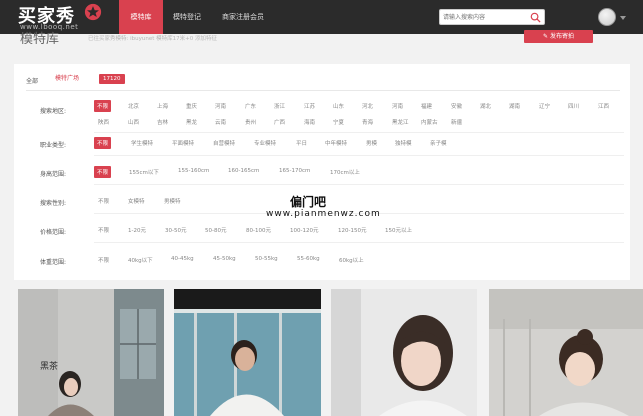  Describe the element at coordinates (60, 17) in the screenshot. I see `site-logo: 买家秀 www.lbooq.net` at that location.